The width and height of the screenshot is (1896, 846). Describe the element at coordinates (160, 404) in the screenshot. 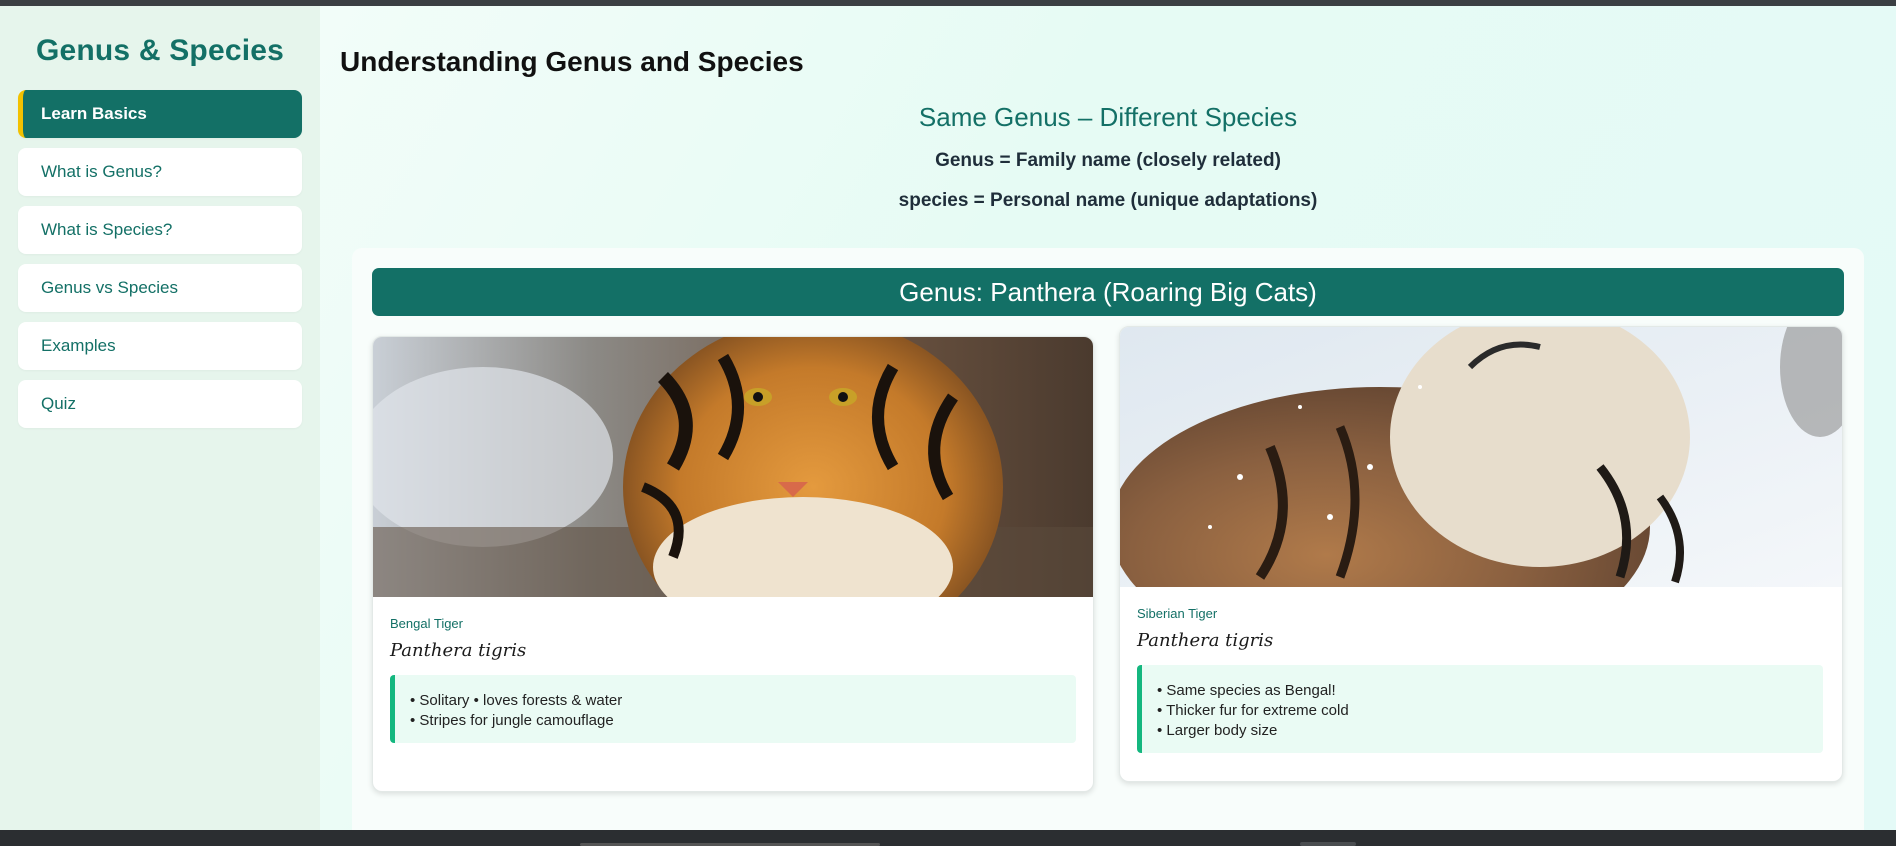

I see `sidebar-item-quiz: Quiz` at that location.